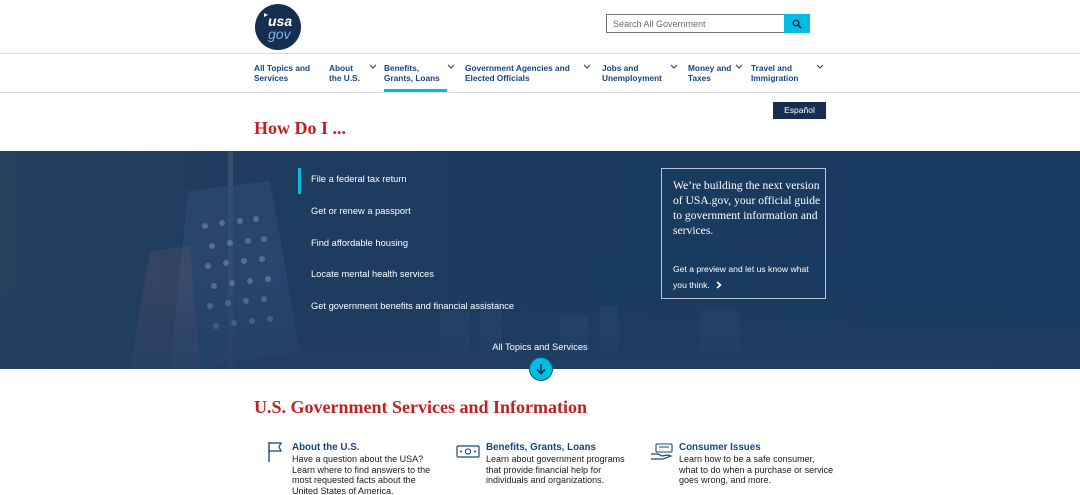  I want to click on hand-money-icon, so click(662, 451).